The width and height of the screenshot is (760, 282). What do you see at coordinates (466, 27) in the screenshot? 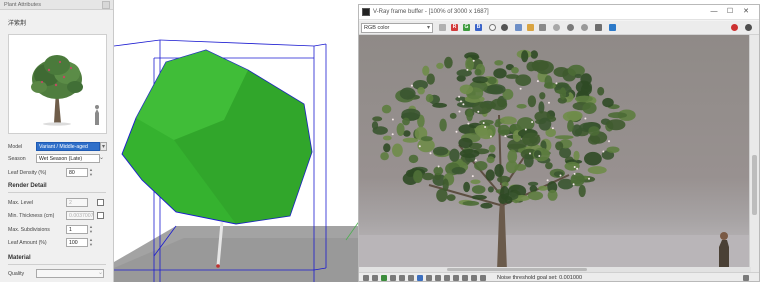
I see `green-channel-button: G` at bounding box center [466, 27].